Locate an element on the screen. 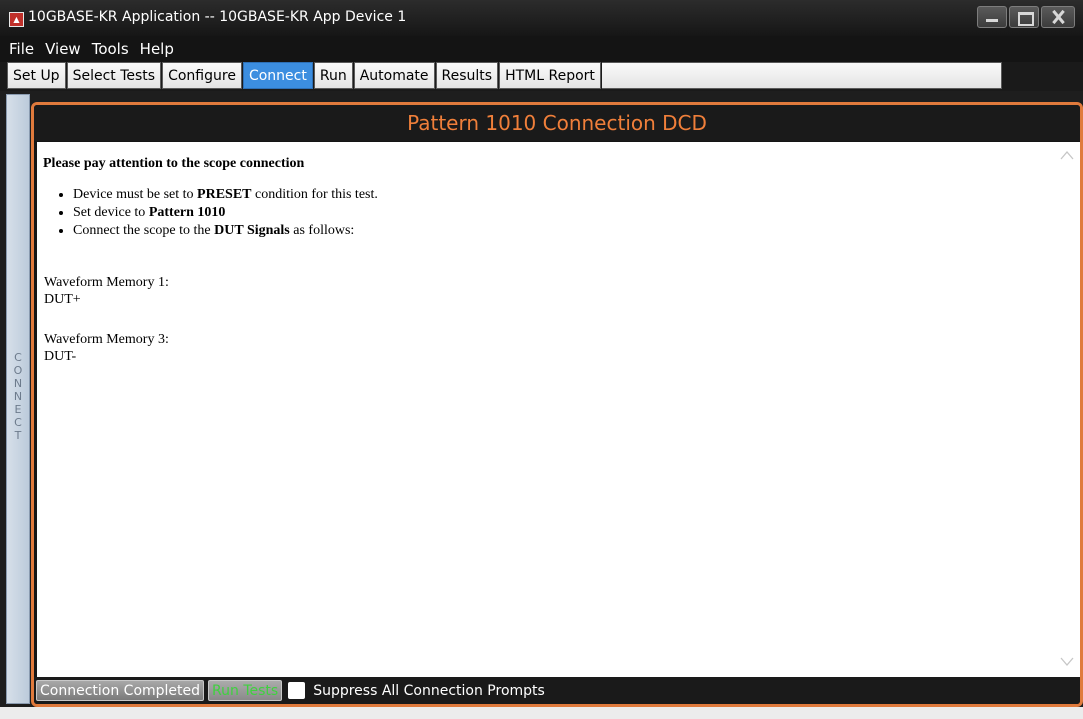 Image resolution: width=1083 pixels, height=719 pixels. maximize-icon is located at coordinates (1024, 17).